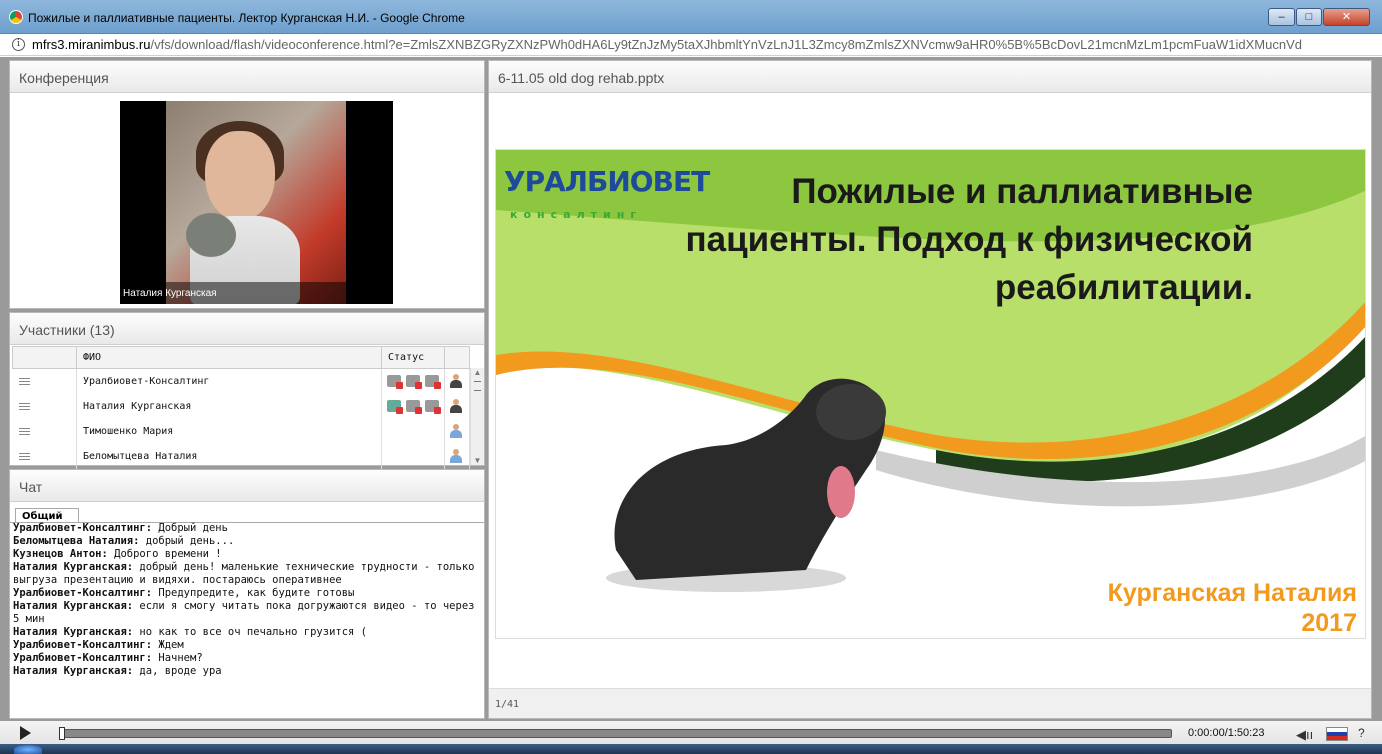  What do you see at coordinates (691, 749) in the screenshot?
I see `windows-taskbar` at bounding box center [691, 749].